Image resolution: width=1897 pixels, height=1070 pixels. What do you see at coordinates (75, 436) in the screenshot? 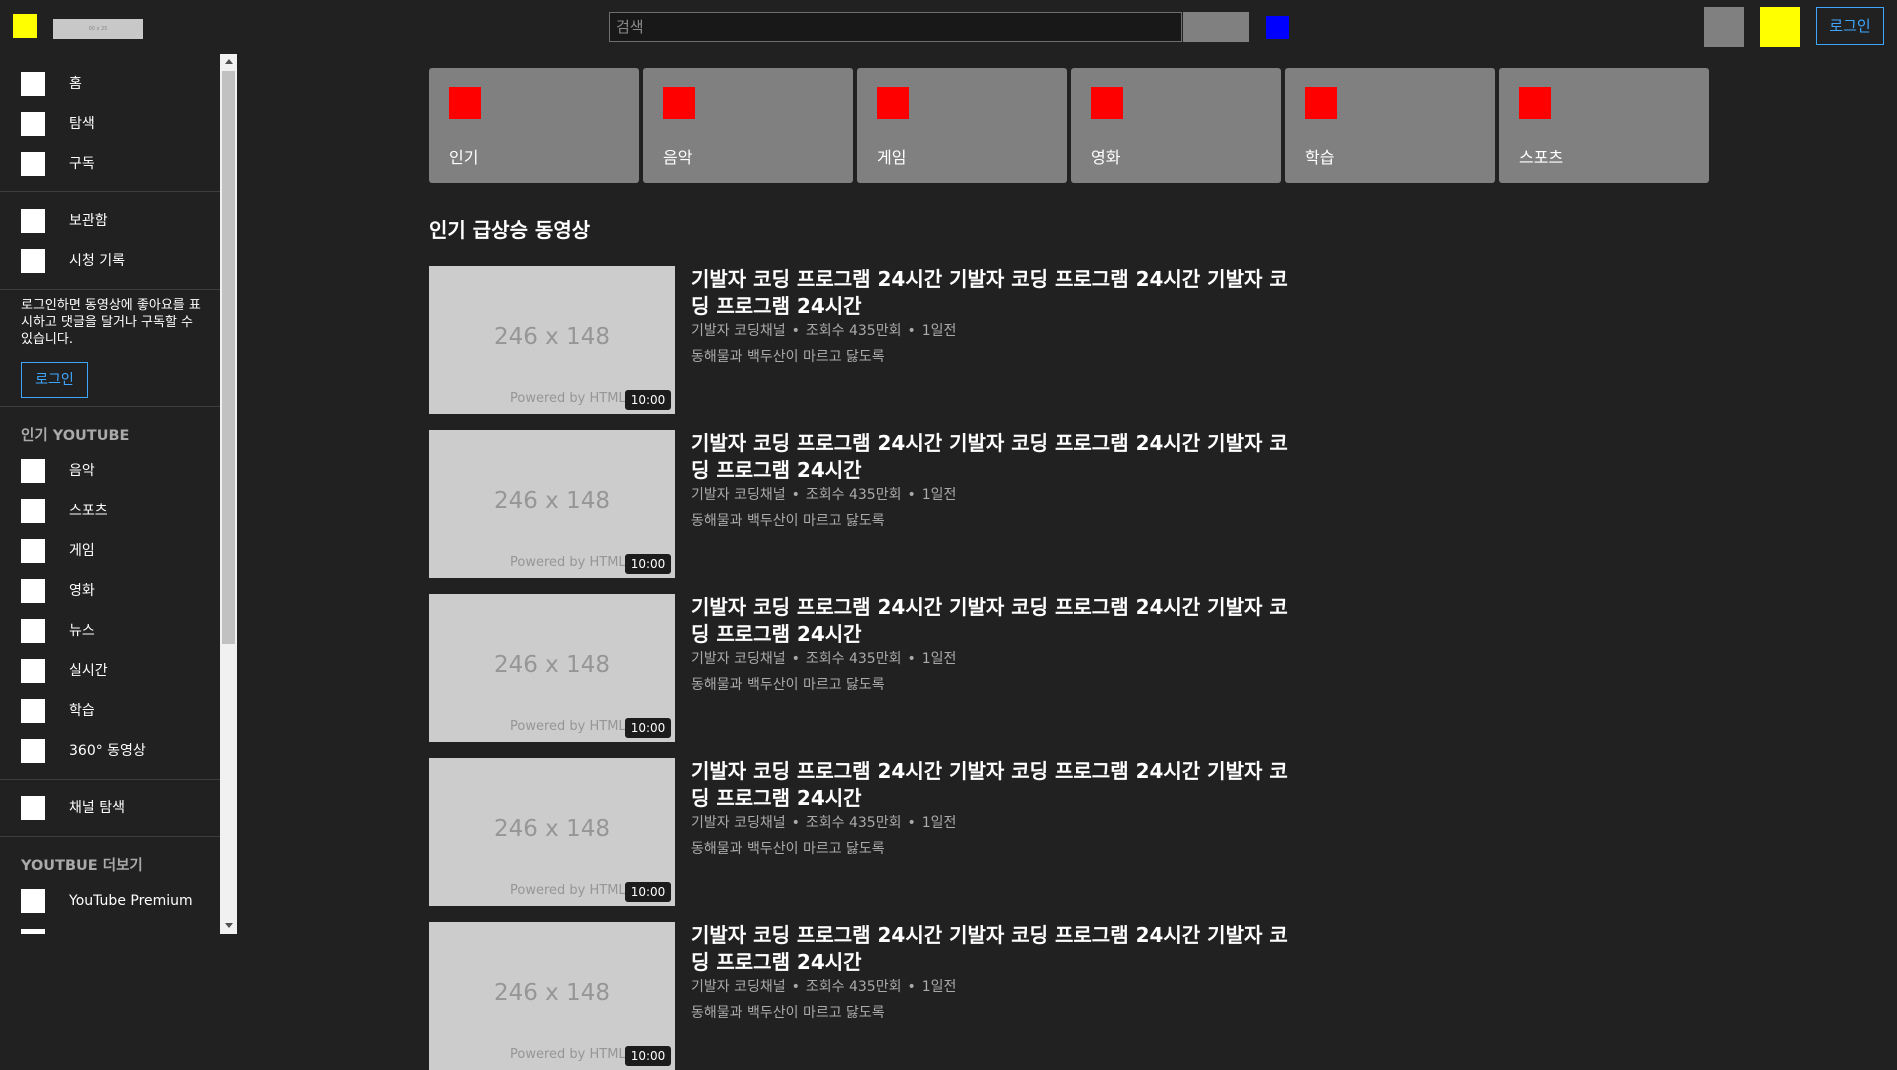
I see `popular-youtube-heading: 인기 YOUTUBE` at bounding box center [75, 436].